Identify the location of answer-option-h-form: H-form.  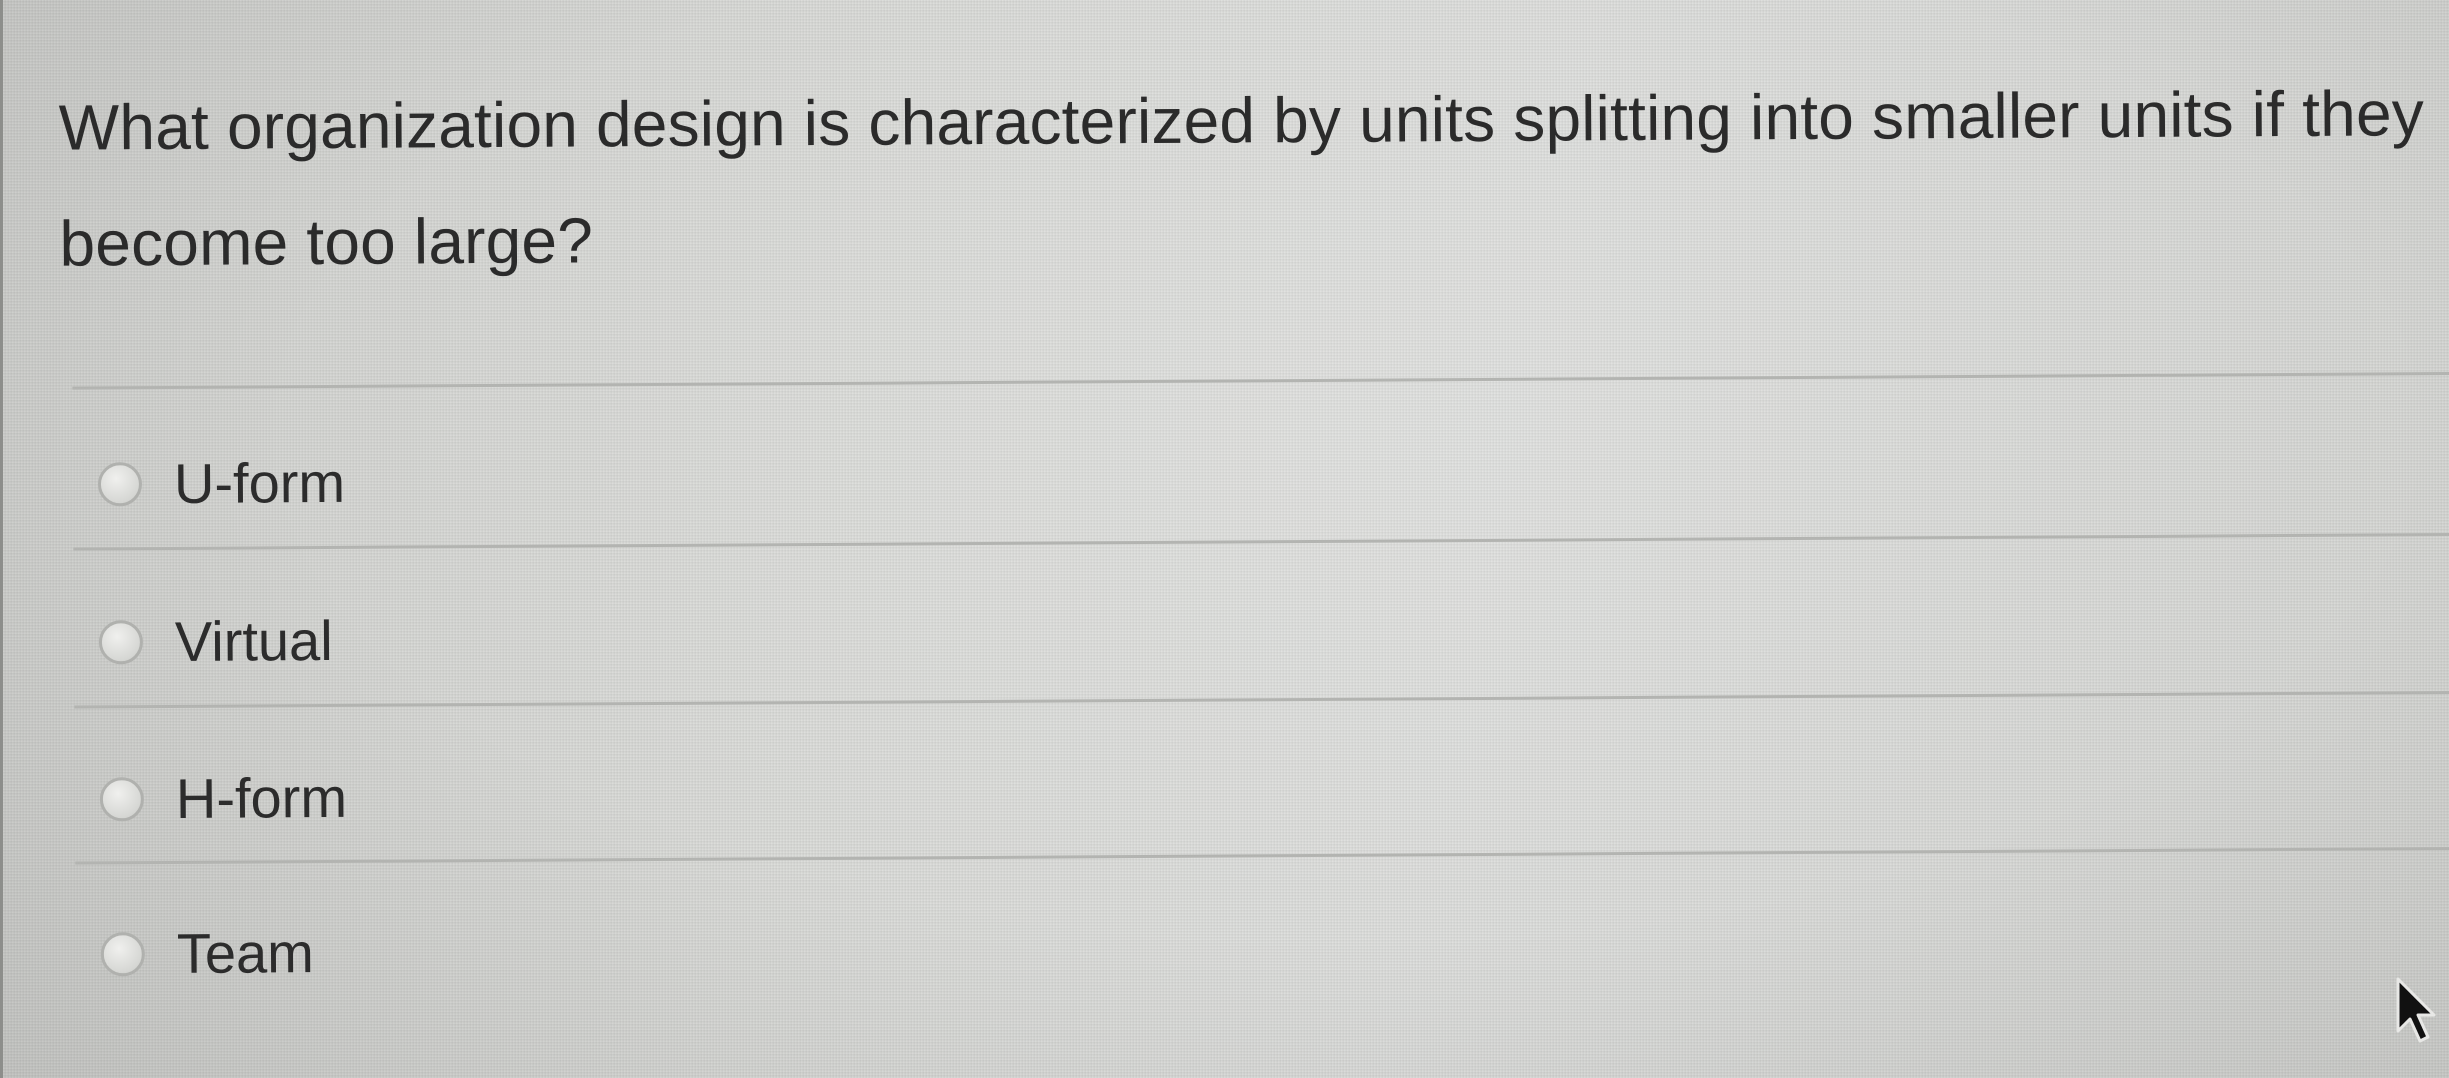
(1250, 792).